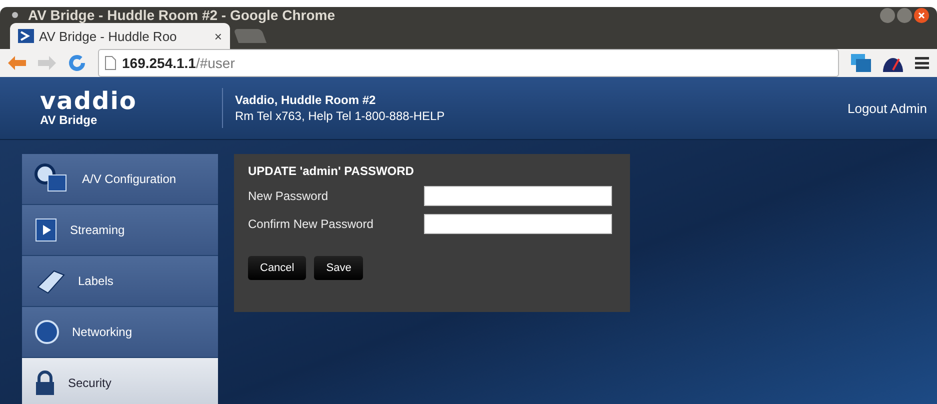 This screenshot has height=404, width=937. I want to click on reload-icon, so click(77, 63).